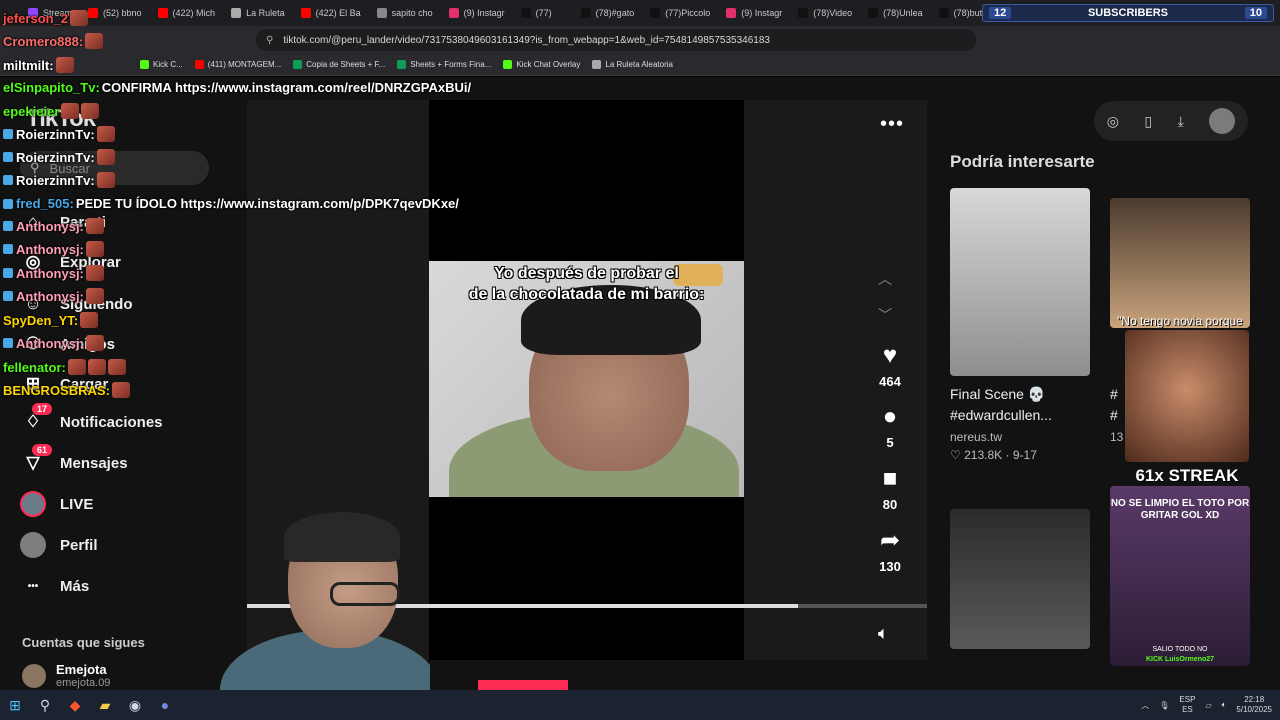 This screenshot has width=1280, height=720. I want to click on recommendation-title: Final Scene 💀, so click(997, 394).